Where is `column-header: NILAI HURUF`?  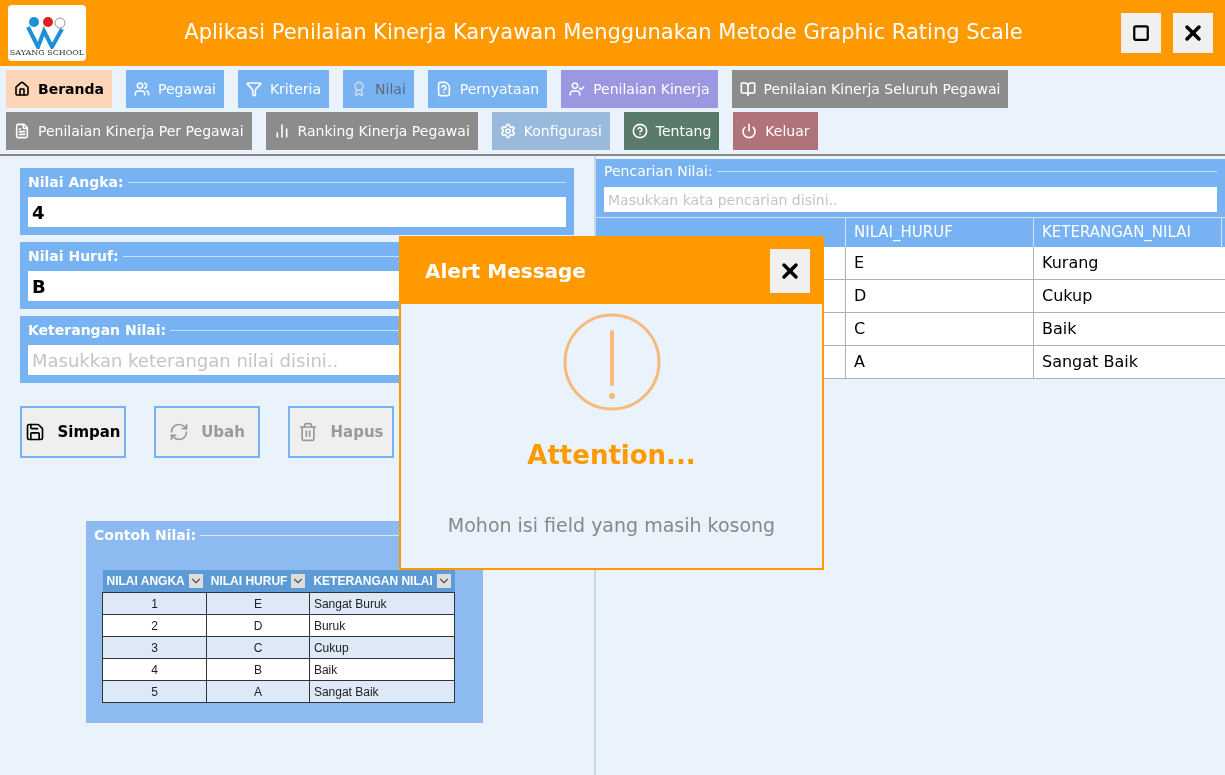
column-header: NILAI HURUF is located at coordinates (249, 581).